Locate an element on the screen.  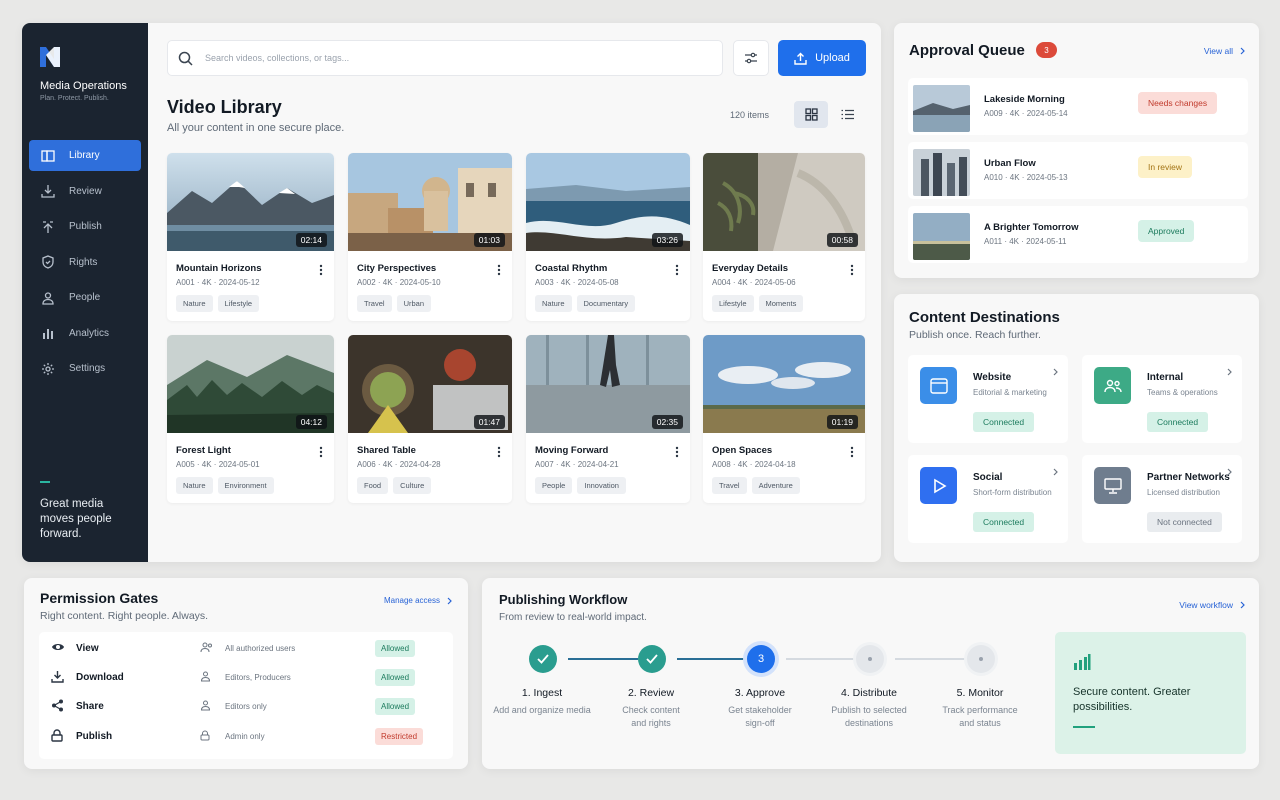
permission-row: Publish Admin only Restricted is located at coordinates (246, 736).